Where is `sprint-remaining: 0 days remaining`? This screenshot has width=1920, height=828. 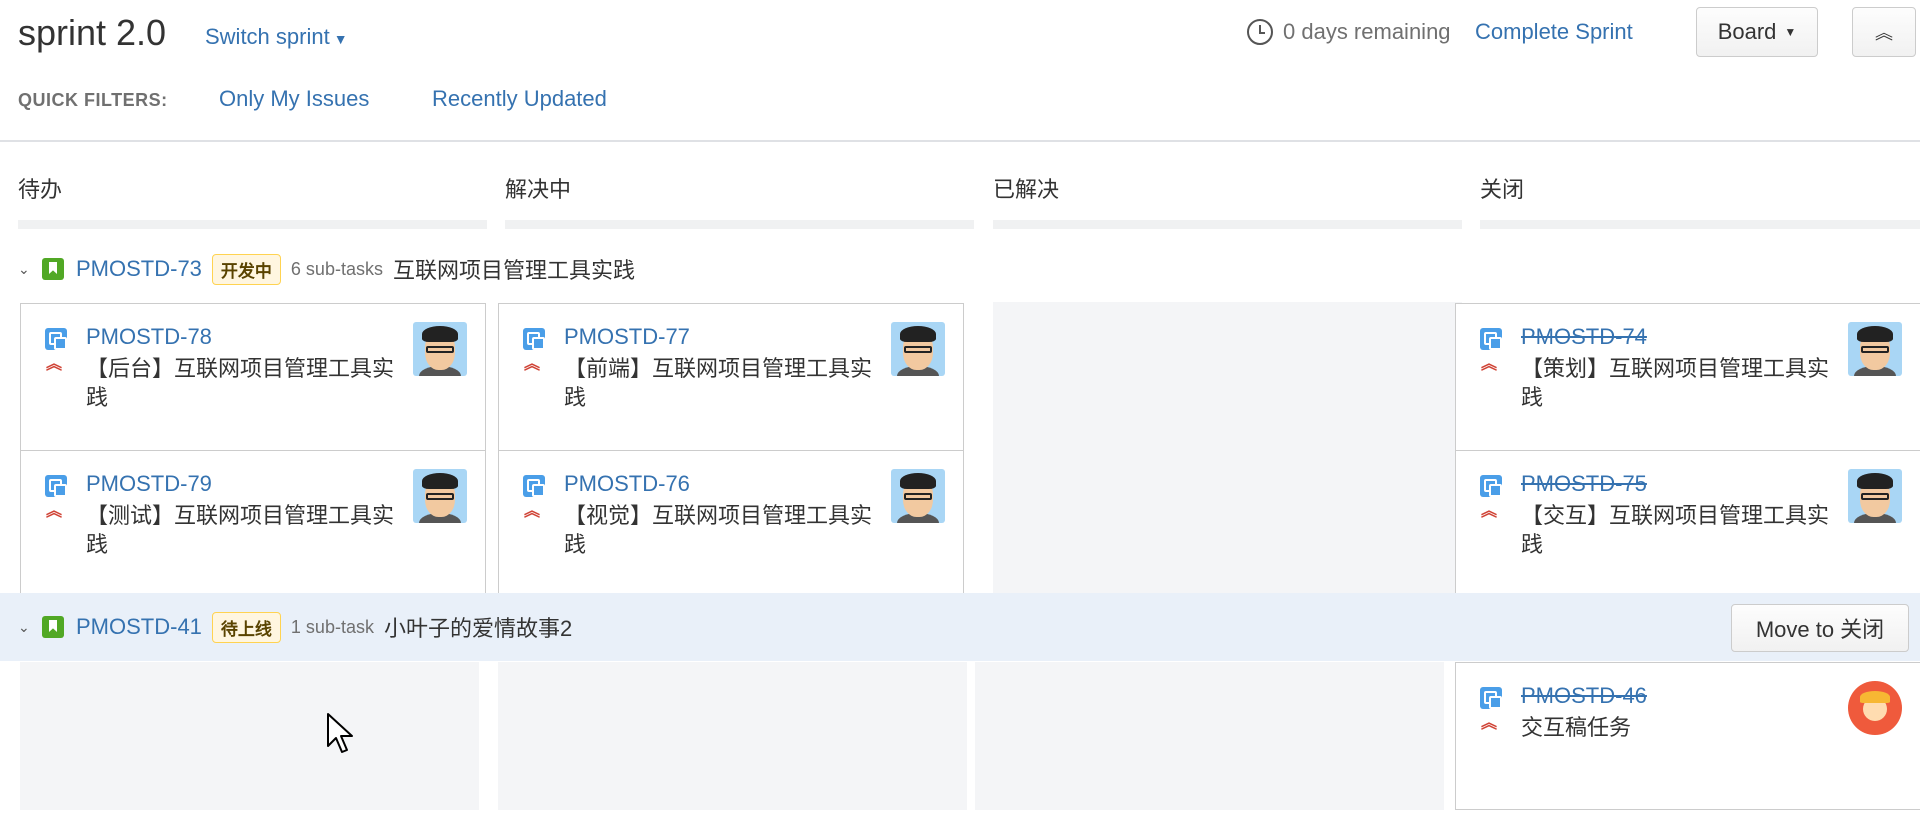
sprint-remaining: 0 days remaining is located at coordinates (1349, 32).